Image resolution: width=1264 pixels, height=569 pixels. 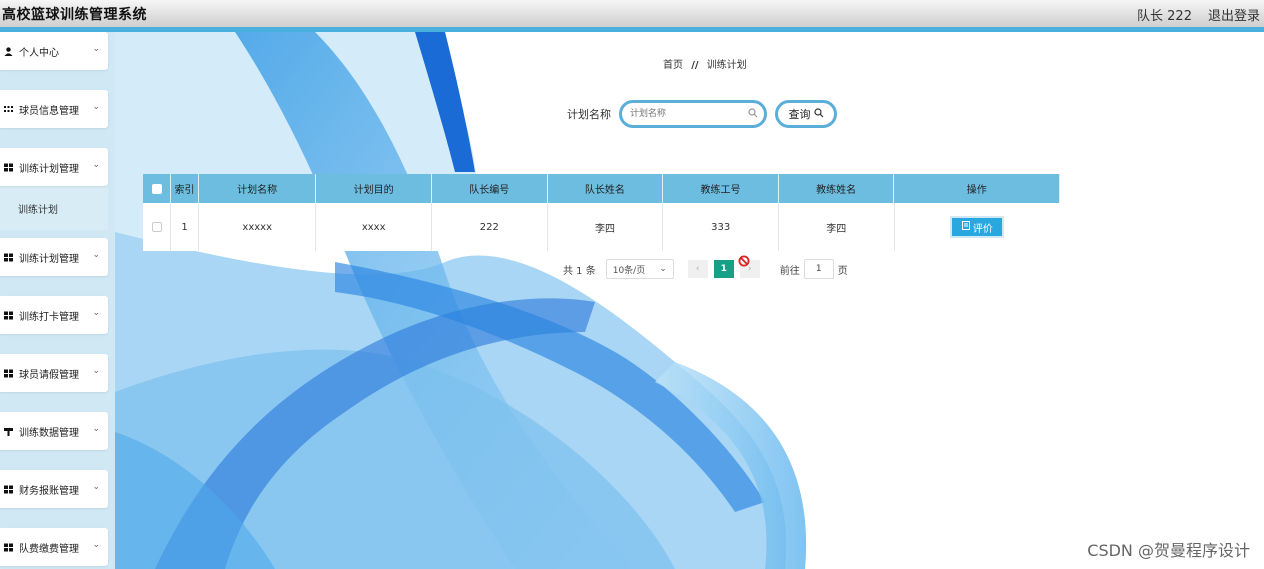 I want to click on breadcrumb: 首页 // 训练计划, so click(x=705, y=63).